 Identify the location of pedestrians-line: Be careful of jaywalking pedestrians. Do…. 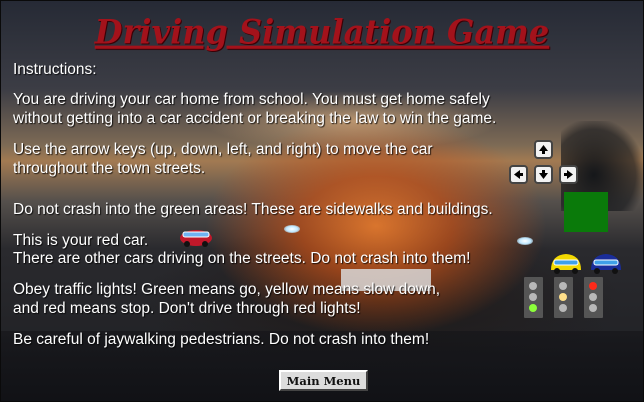
(221, 339).